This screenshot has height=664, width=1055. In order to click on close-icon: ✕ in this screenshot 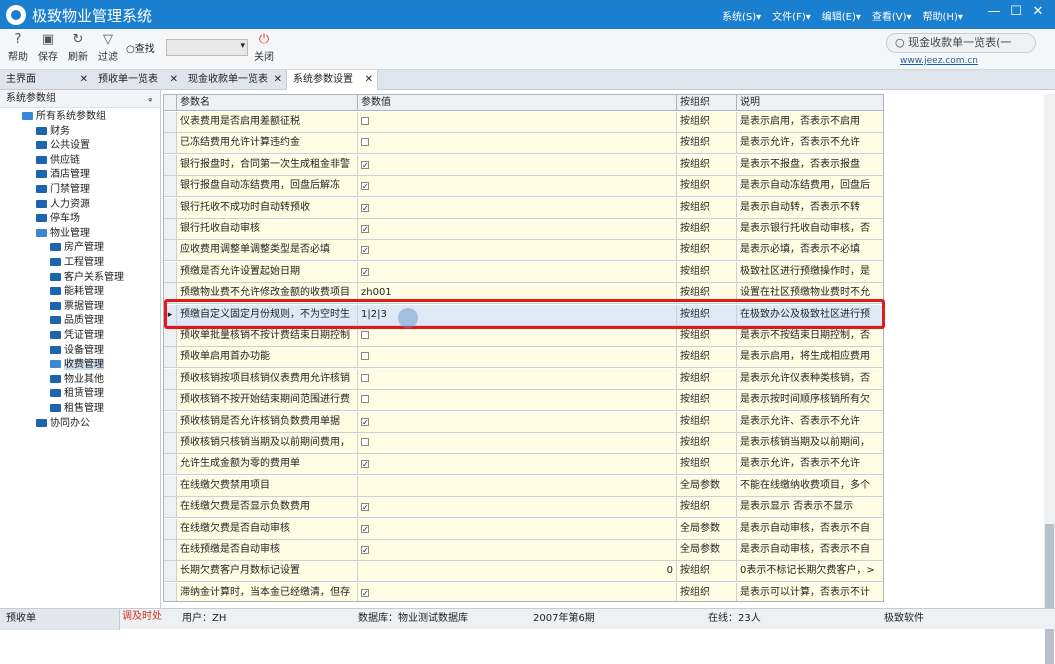, I will do `click(1038, 11)`.